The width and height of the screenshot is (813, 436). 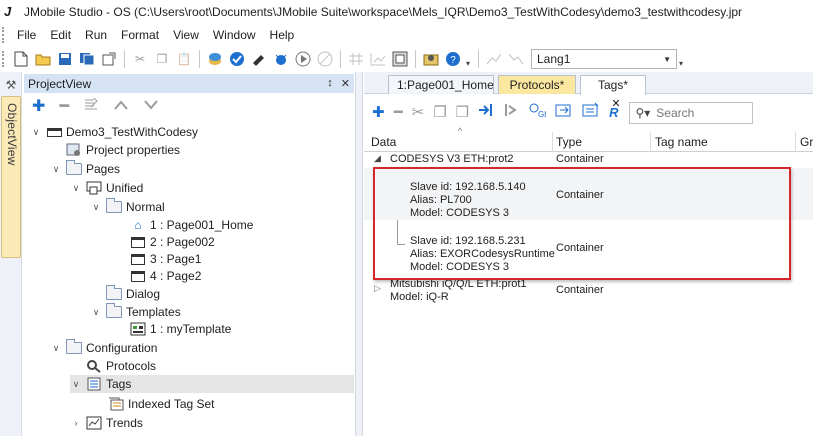 I want to click on rename-icon, so click(x=91, y=107).